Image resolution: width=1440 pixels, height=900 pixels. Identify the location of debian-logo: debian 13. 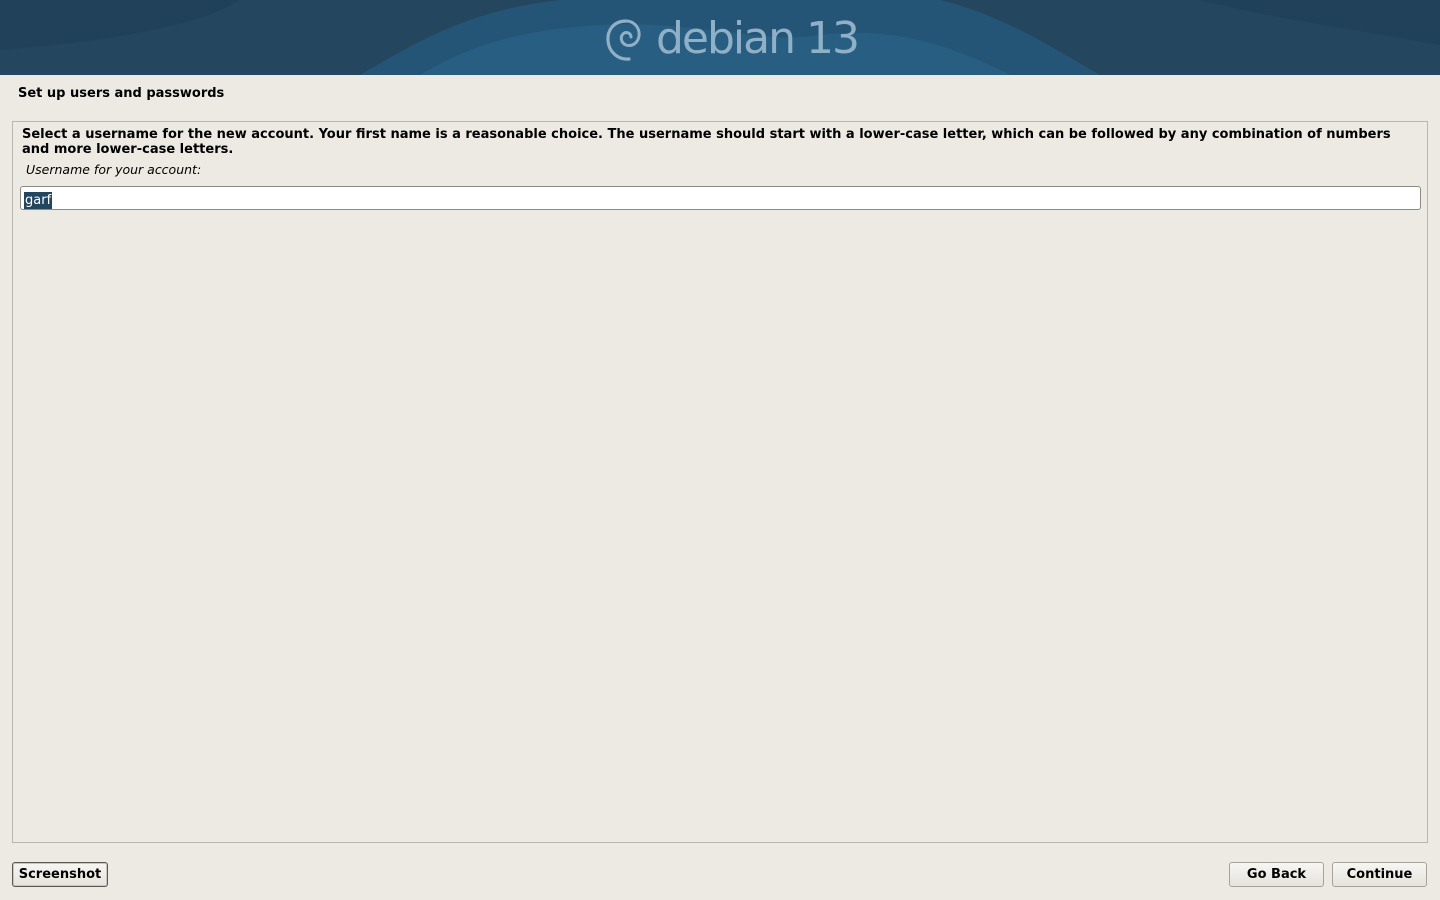
(732, 38).